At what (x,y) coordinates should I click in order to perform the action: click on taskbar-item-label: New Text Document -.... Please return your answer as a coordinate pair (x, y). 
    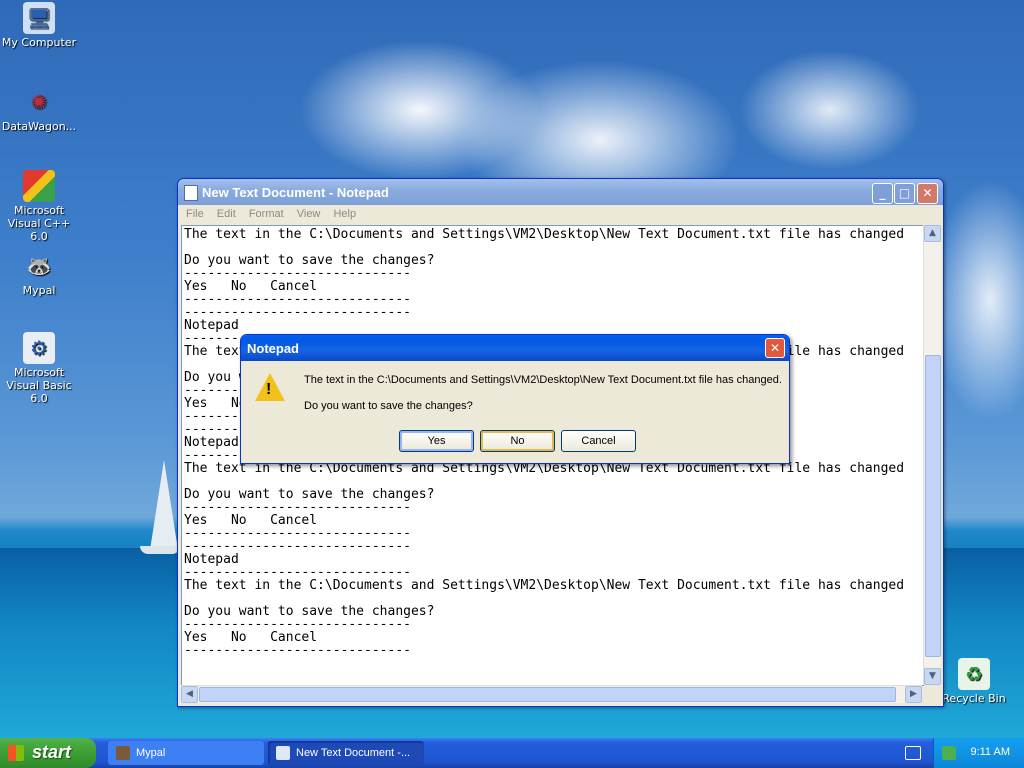
    Looking at the image, I should click on (353, 753).